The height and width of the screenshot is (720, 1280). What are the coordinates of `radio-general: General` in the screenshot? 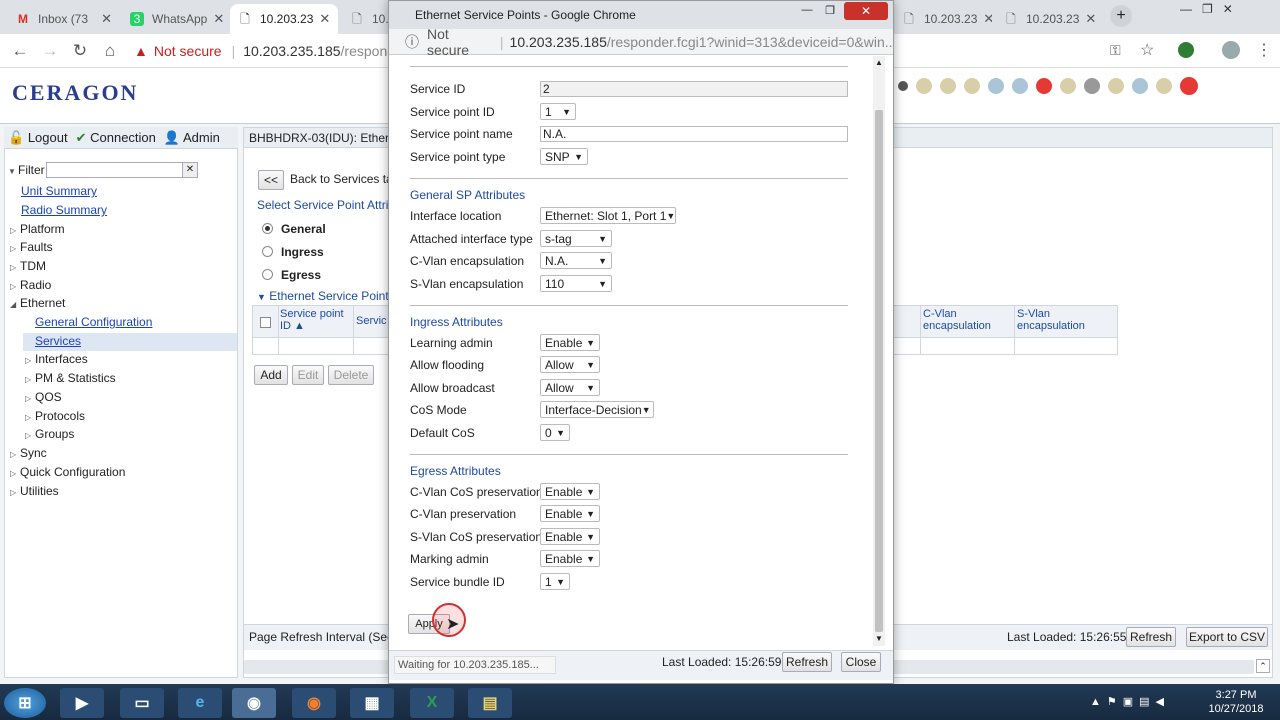 It's located at (294, 229).